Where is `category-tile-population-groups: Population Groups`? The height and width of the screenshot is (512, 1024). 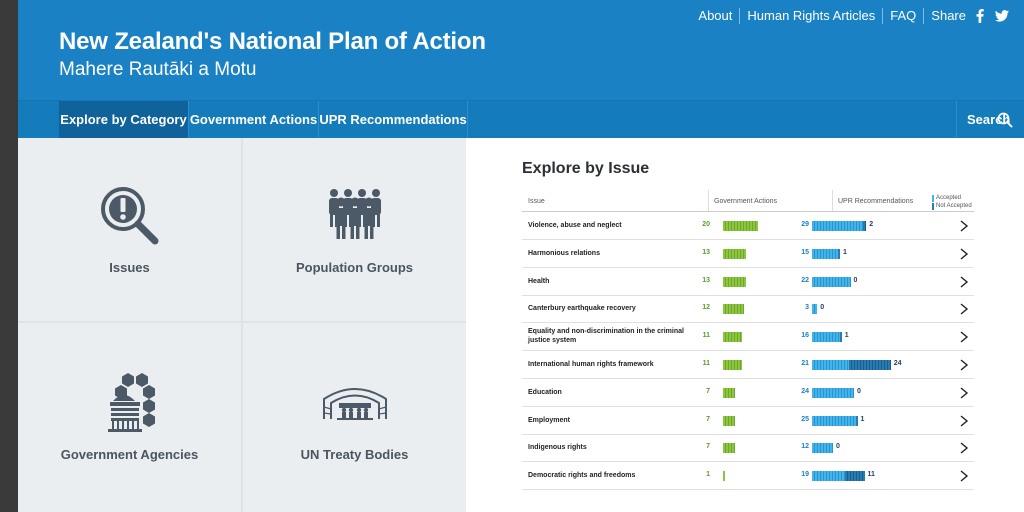
category-tile-population-groups: Population Groups is located at coordinates (354, 229).